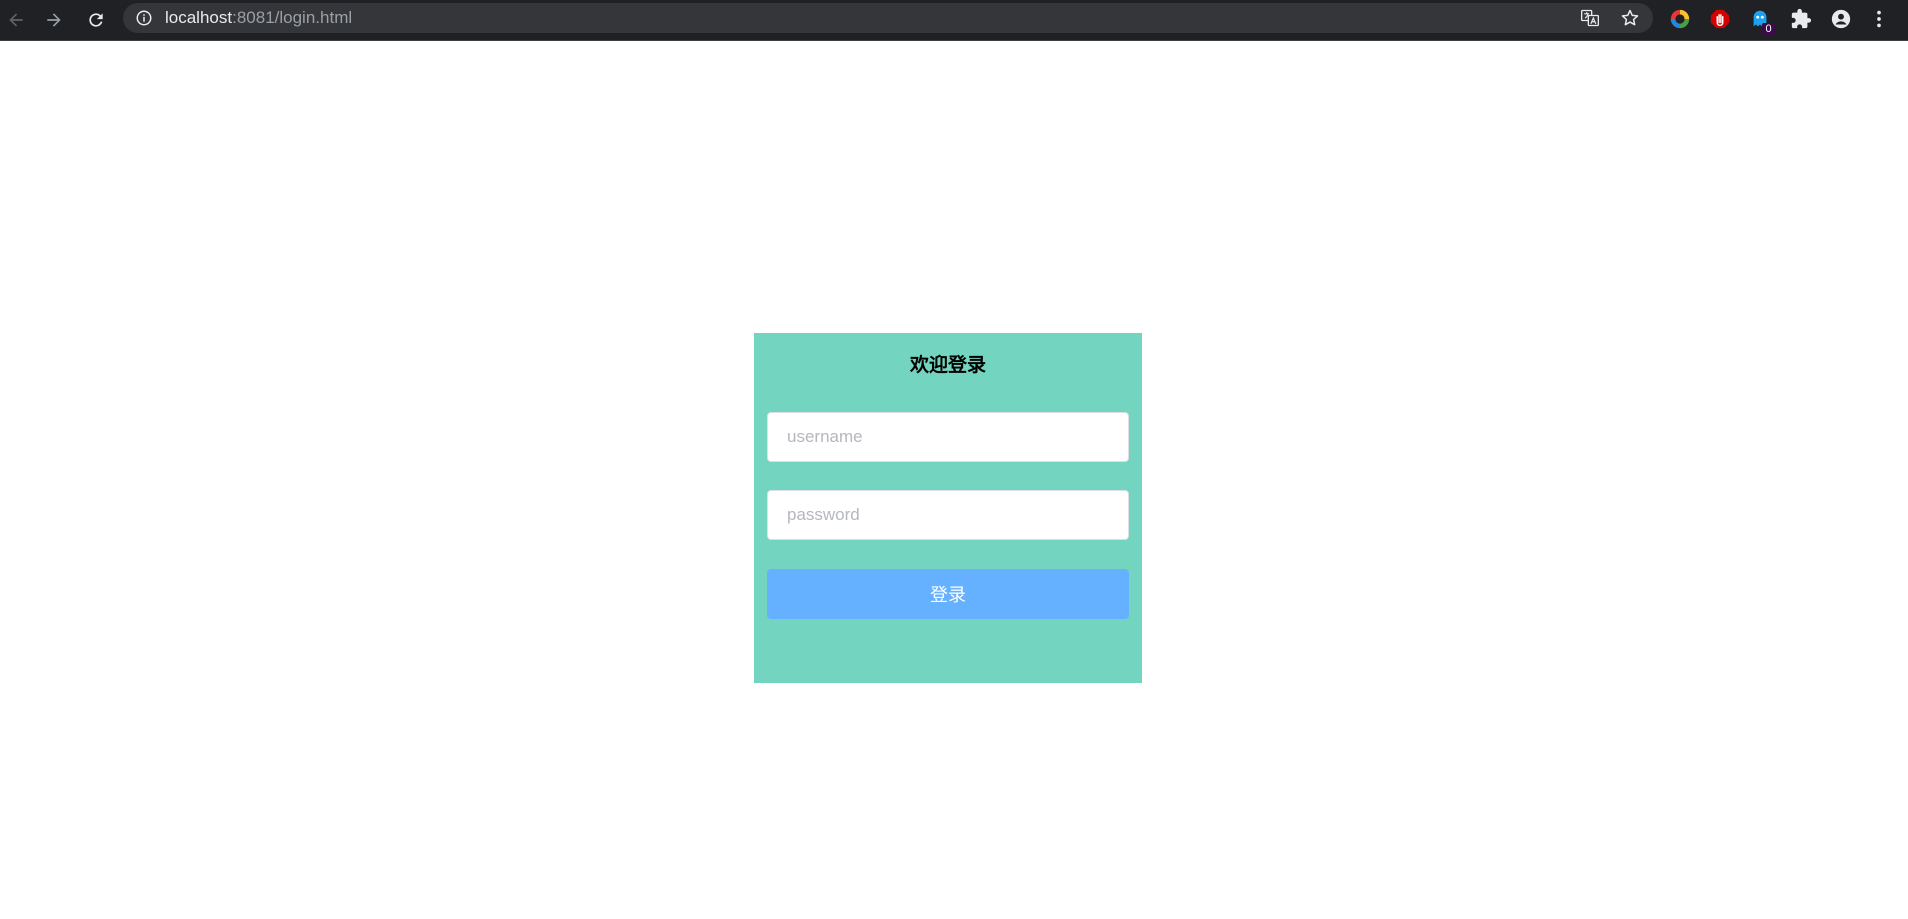 Image resolution: width=1908 pixels, height=919 pixels. I want to click on extension-stop-button, so click(1720, 19).